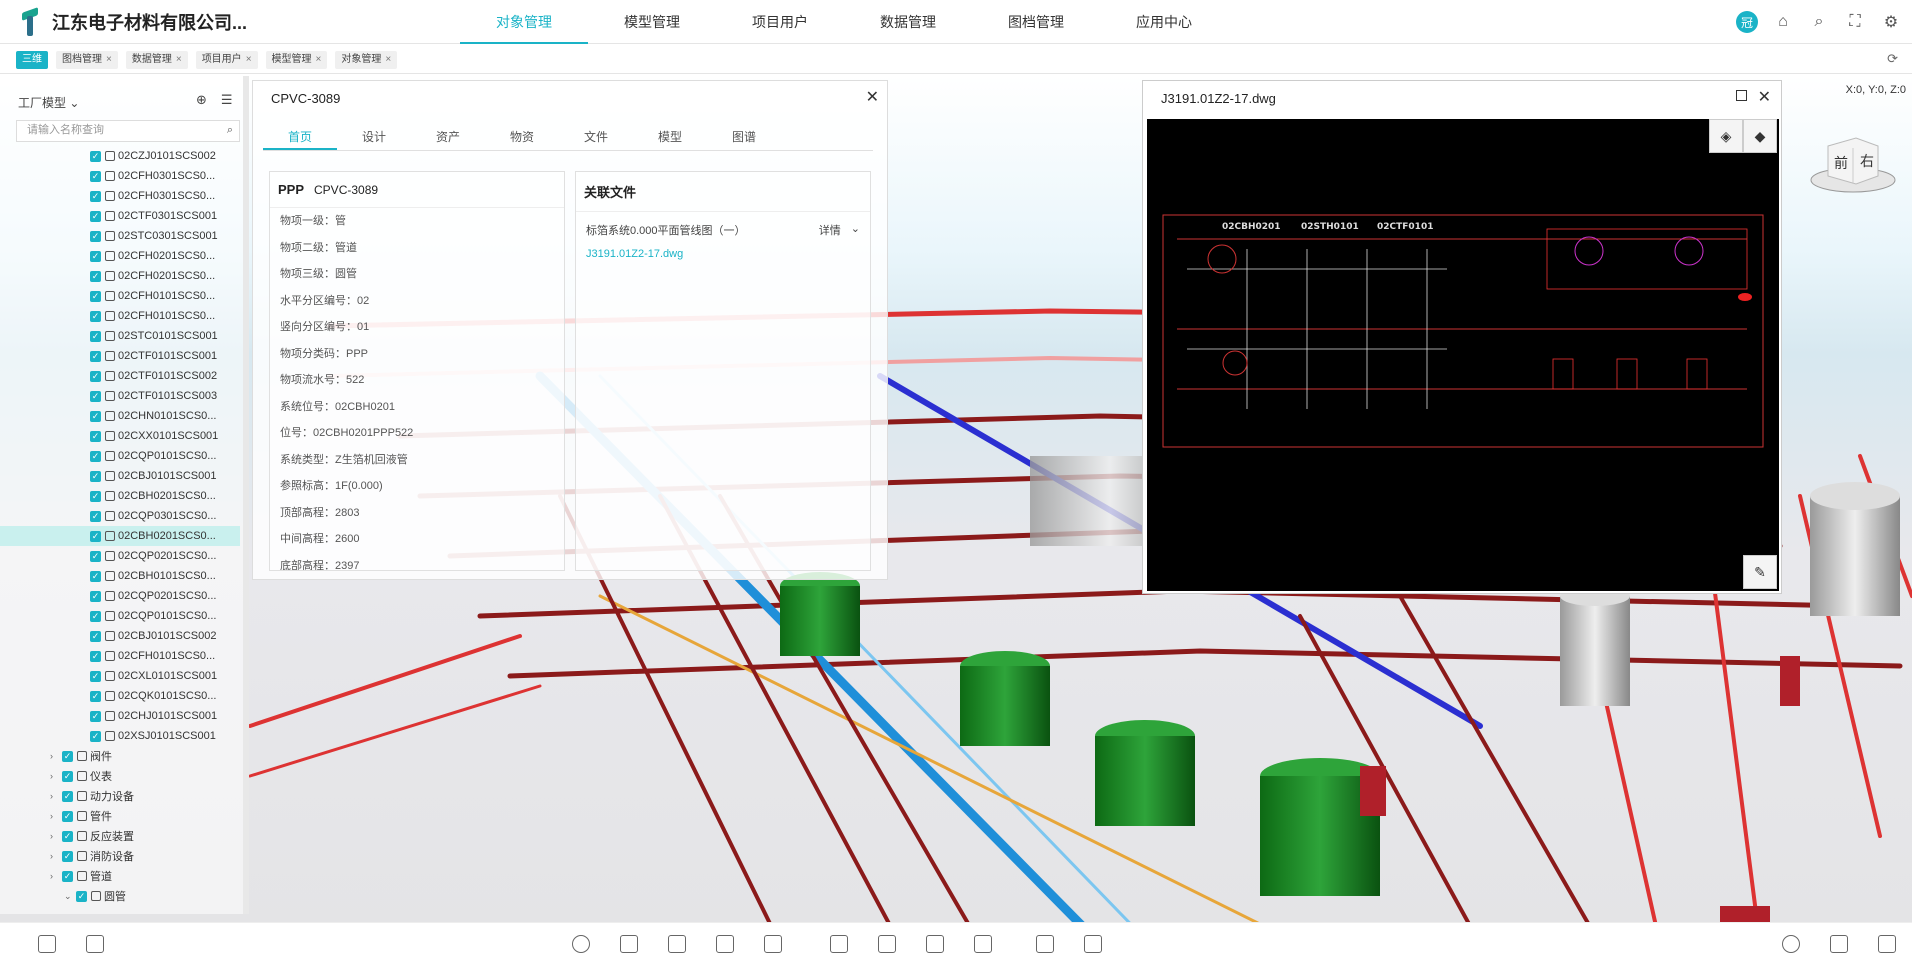 The width and height of the screenshot is (1912, 962). Describe the element at coordinates (120, 376) in the screenshot. I see `tree-item: ✓ 02CTF0101SCS002` at that location.